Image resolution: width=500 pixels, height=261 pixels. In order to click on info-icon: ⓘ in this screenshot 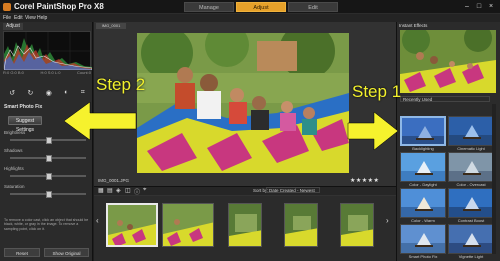, I will do `click(137, 191)`.